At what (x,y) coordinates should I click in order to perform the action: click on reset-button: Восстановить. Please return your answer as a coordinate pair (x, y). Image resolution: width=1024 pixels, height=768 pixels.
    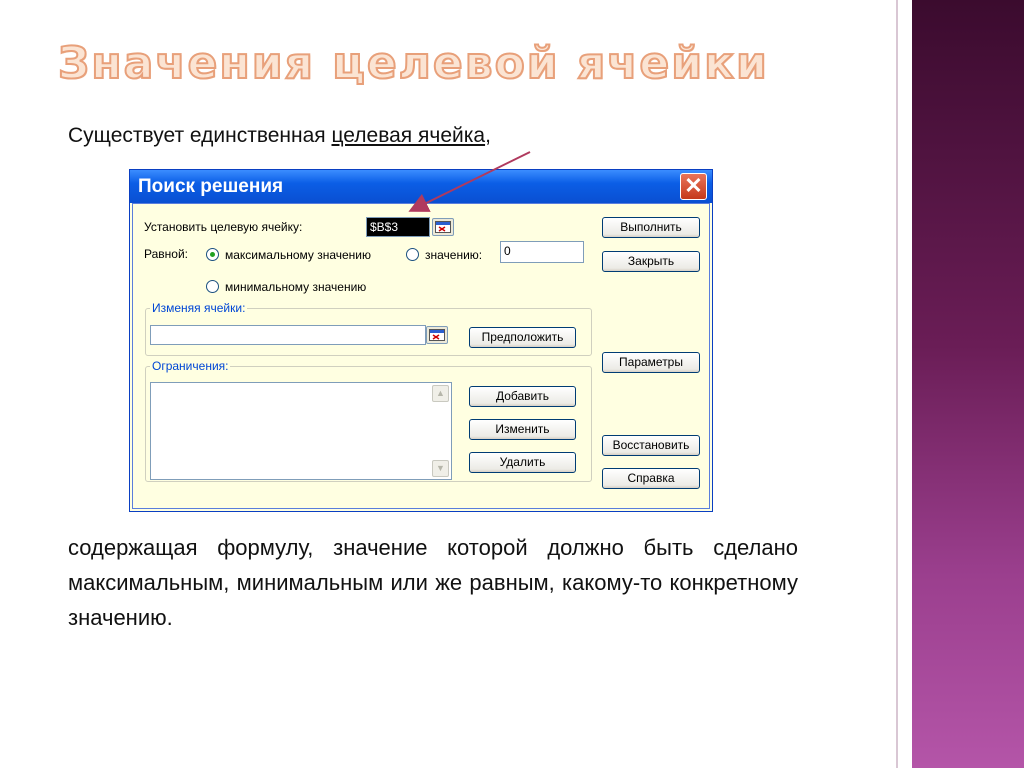
    Looking at the image, I should click on (651, 445).